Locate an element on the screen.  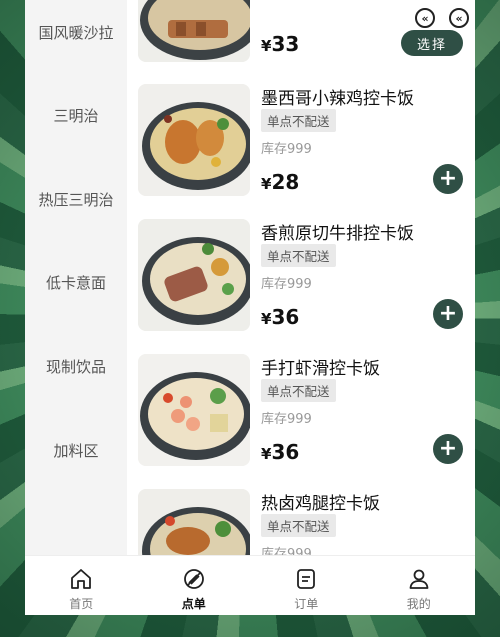
order-food-icon is located at coordinates (193, 579).